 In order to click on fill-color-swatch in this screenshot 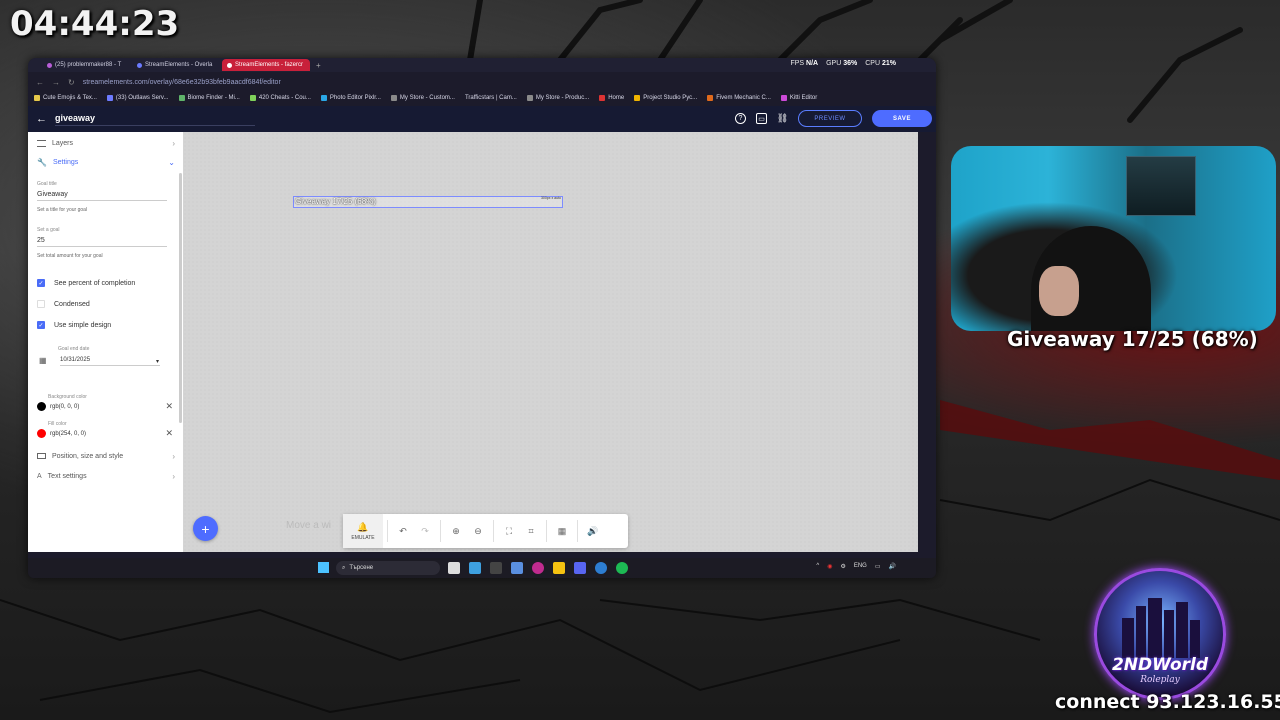, I will do `click(41, 433)`.